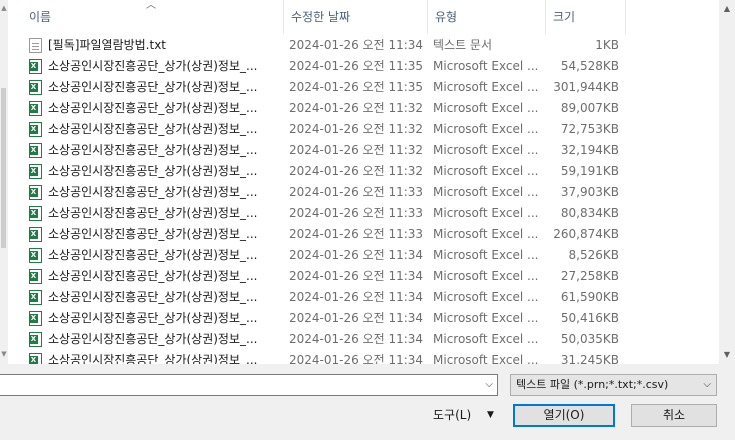 This screenshot has height=440, width=735. I want to click on tools-button-label: 도구(L), so click(452, 415).